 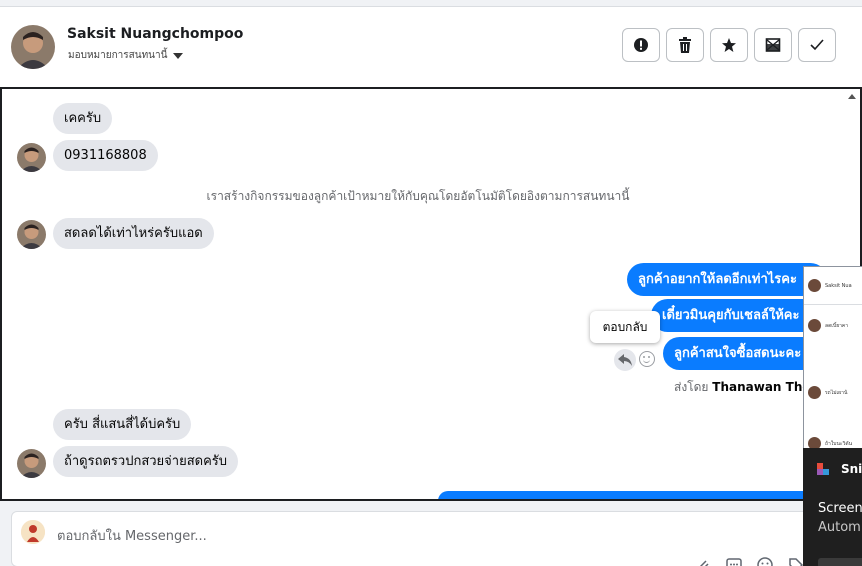 What do you see at coordinates (647, 359) in the screenshot?
I see `emoji-react-icon` at bounding box center [647, 359].